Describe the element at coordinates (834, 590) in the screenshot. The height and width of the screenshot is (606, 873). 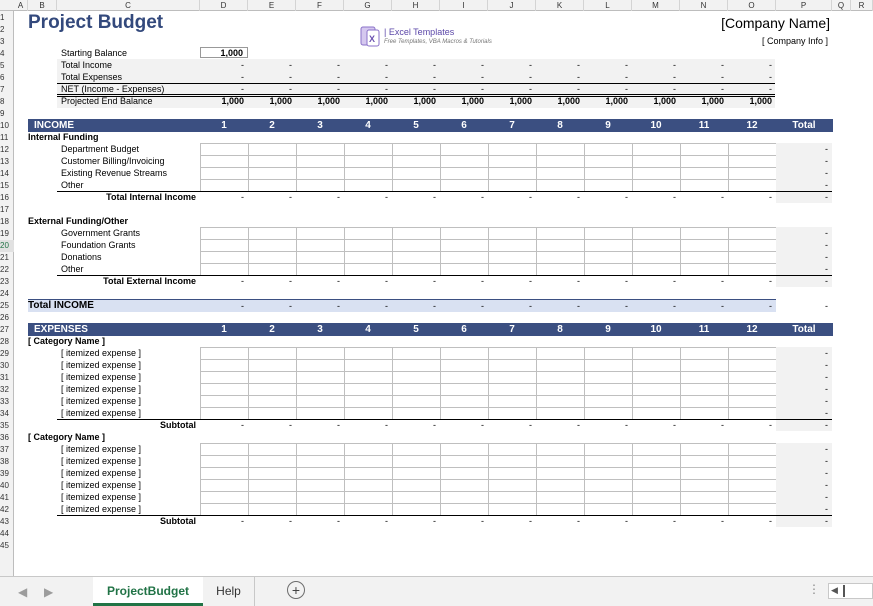
I see `scroll-left-icon: ◀` at that location.